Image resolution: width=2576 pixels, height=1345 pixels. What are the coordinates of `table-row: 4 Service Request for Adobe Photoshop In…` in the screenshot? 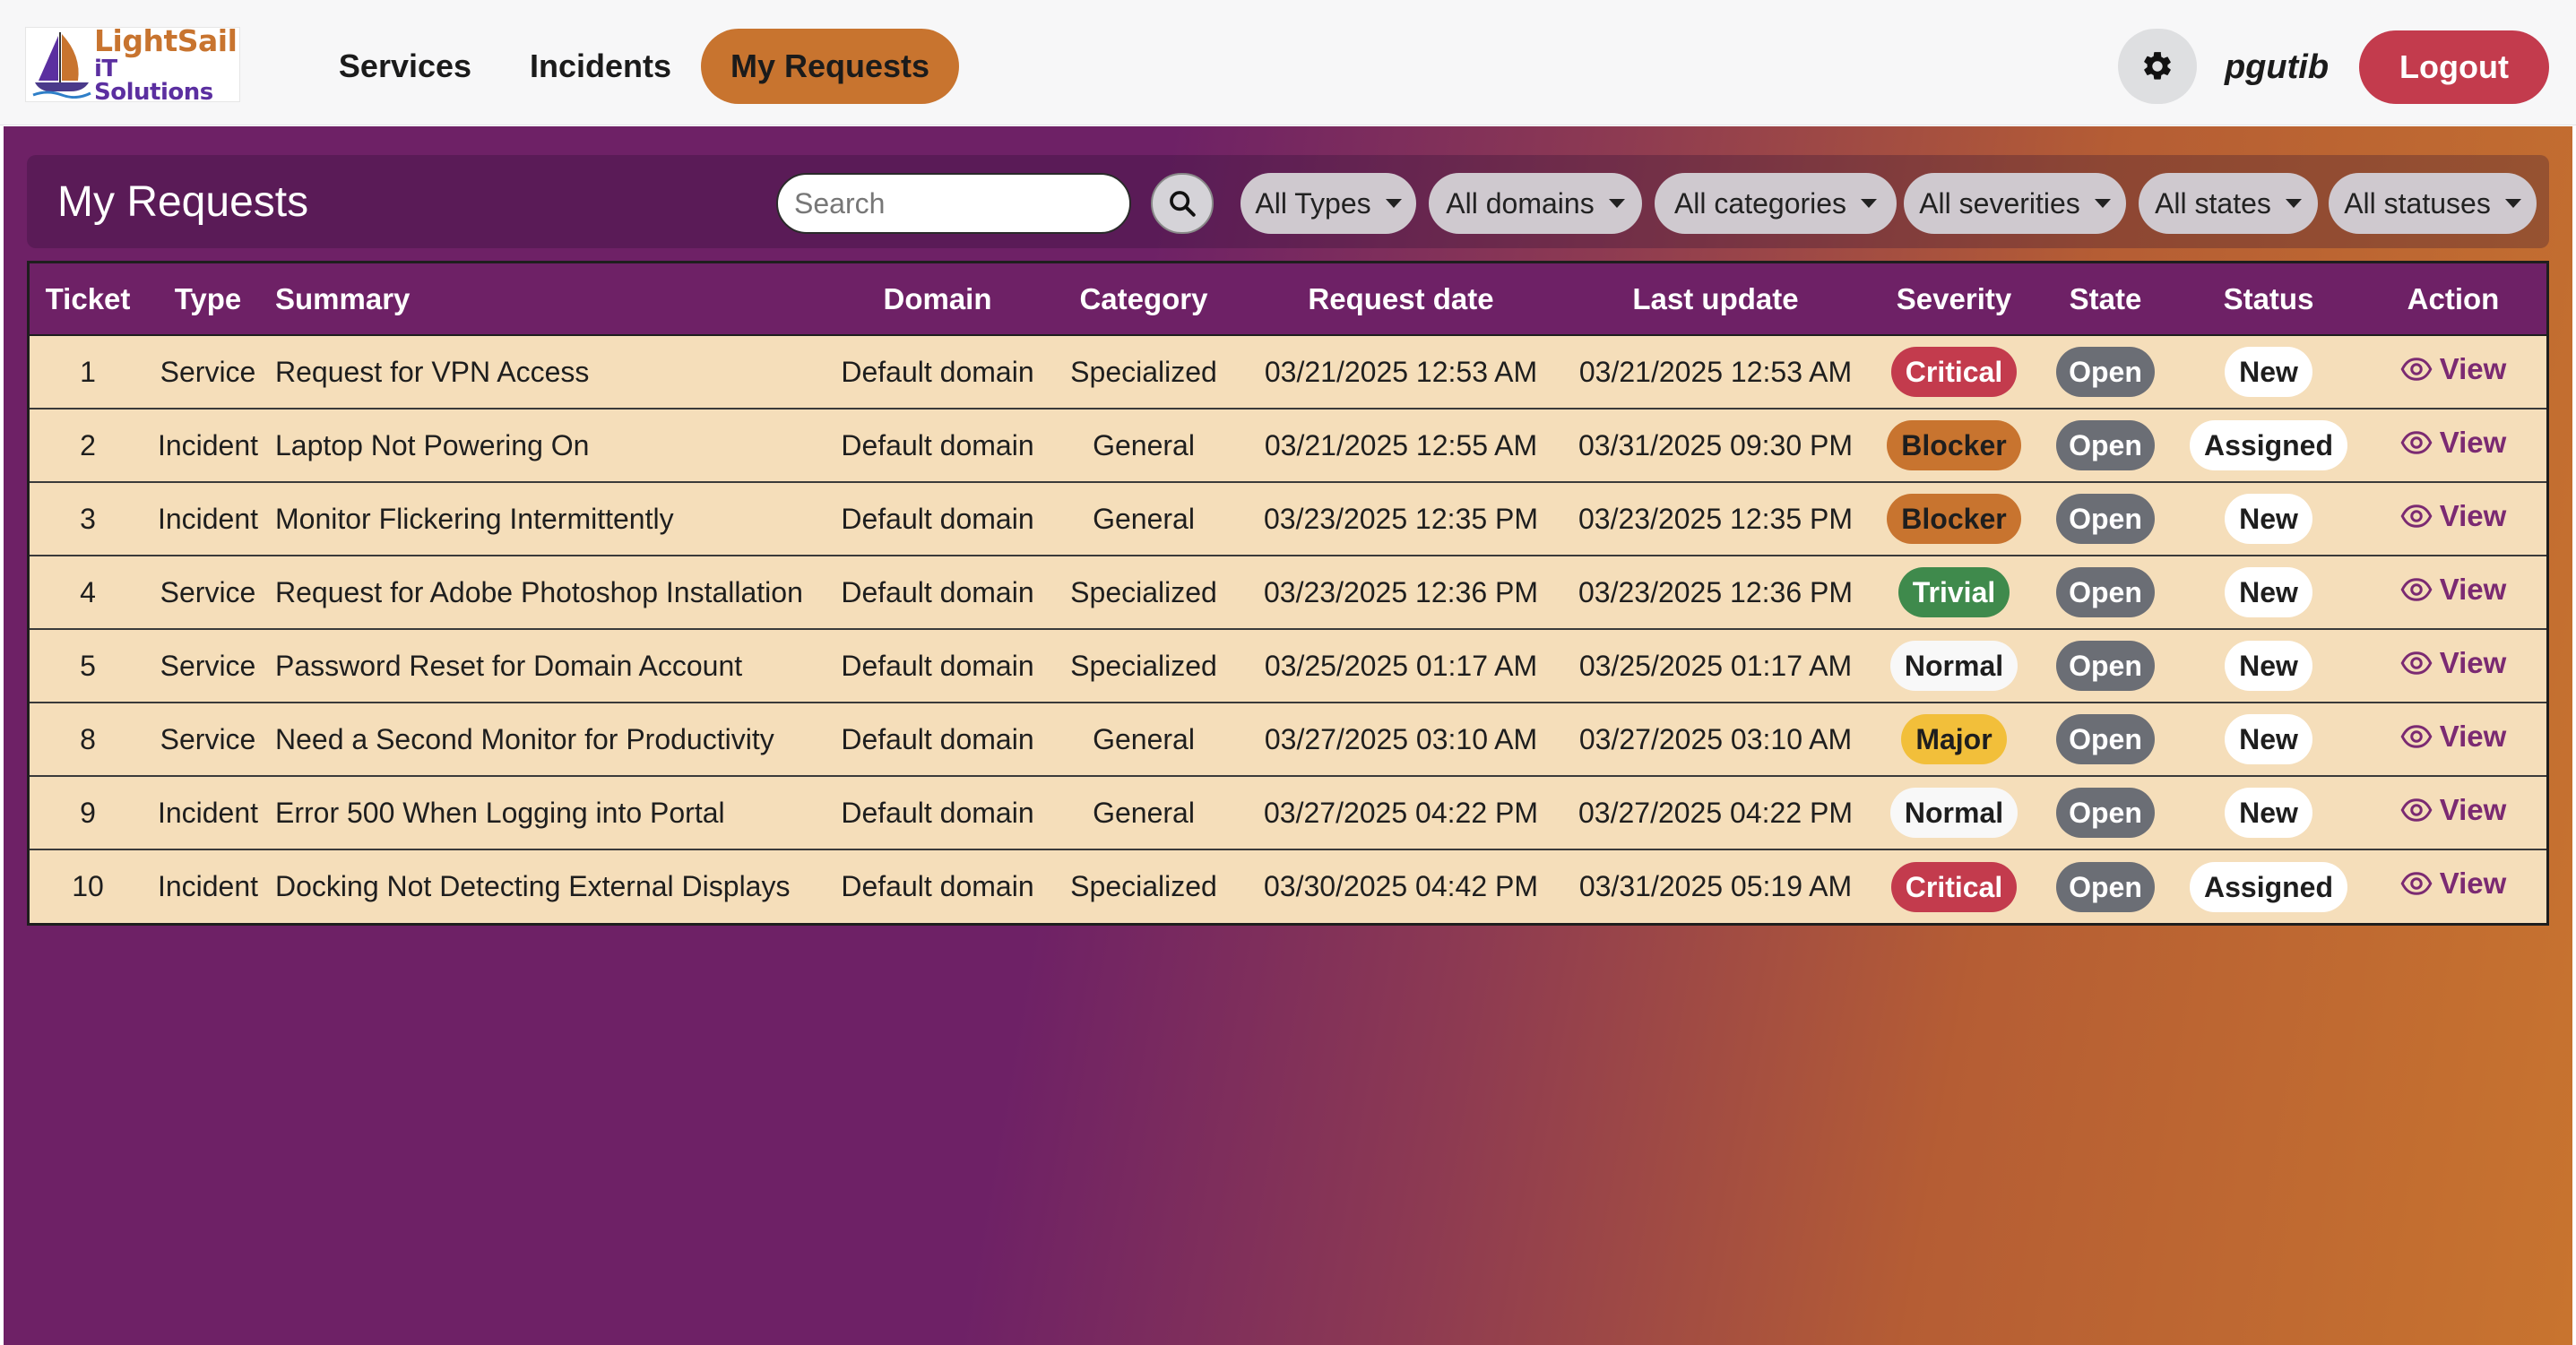 It's located at (1288, 592).